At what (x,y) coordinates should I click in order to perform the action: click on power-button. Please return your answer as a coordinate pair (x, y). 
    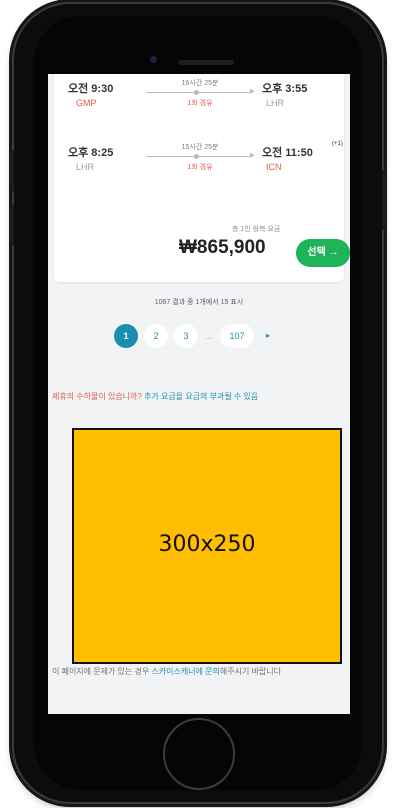
    Looking at the image, I should click on (384, 200).